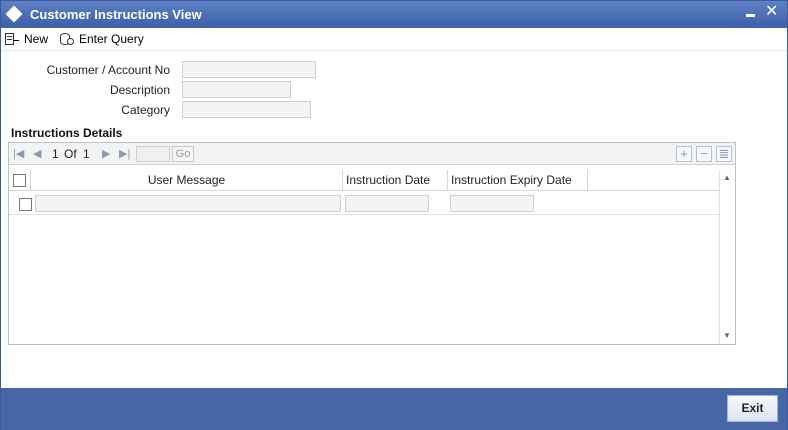 This screenshot has height=430, width=788. Describe the element at coordinates (249, 69) in the screenshot. I see `customer-account-field` at that location.